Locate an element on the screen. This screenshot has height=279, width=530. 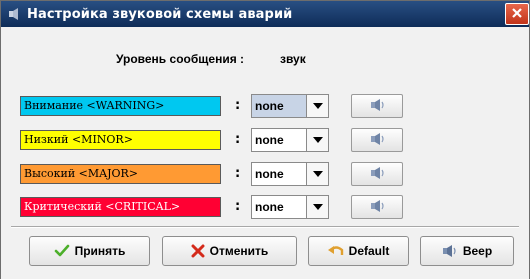
title-bar: Настройка звуковой схемы аварий is located at coordinates (265, 14).